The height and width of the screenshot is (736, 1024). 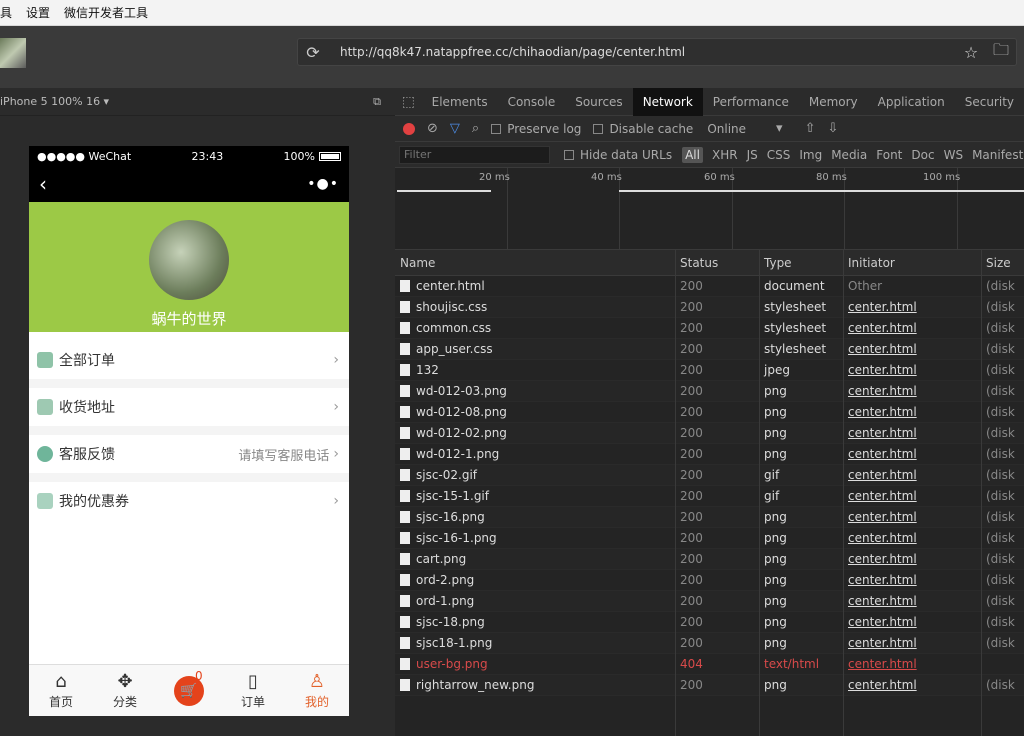 I want to click on hide-data-urls-toggle: Hide data URLs, so click(x=618, y=155).